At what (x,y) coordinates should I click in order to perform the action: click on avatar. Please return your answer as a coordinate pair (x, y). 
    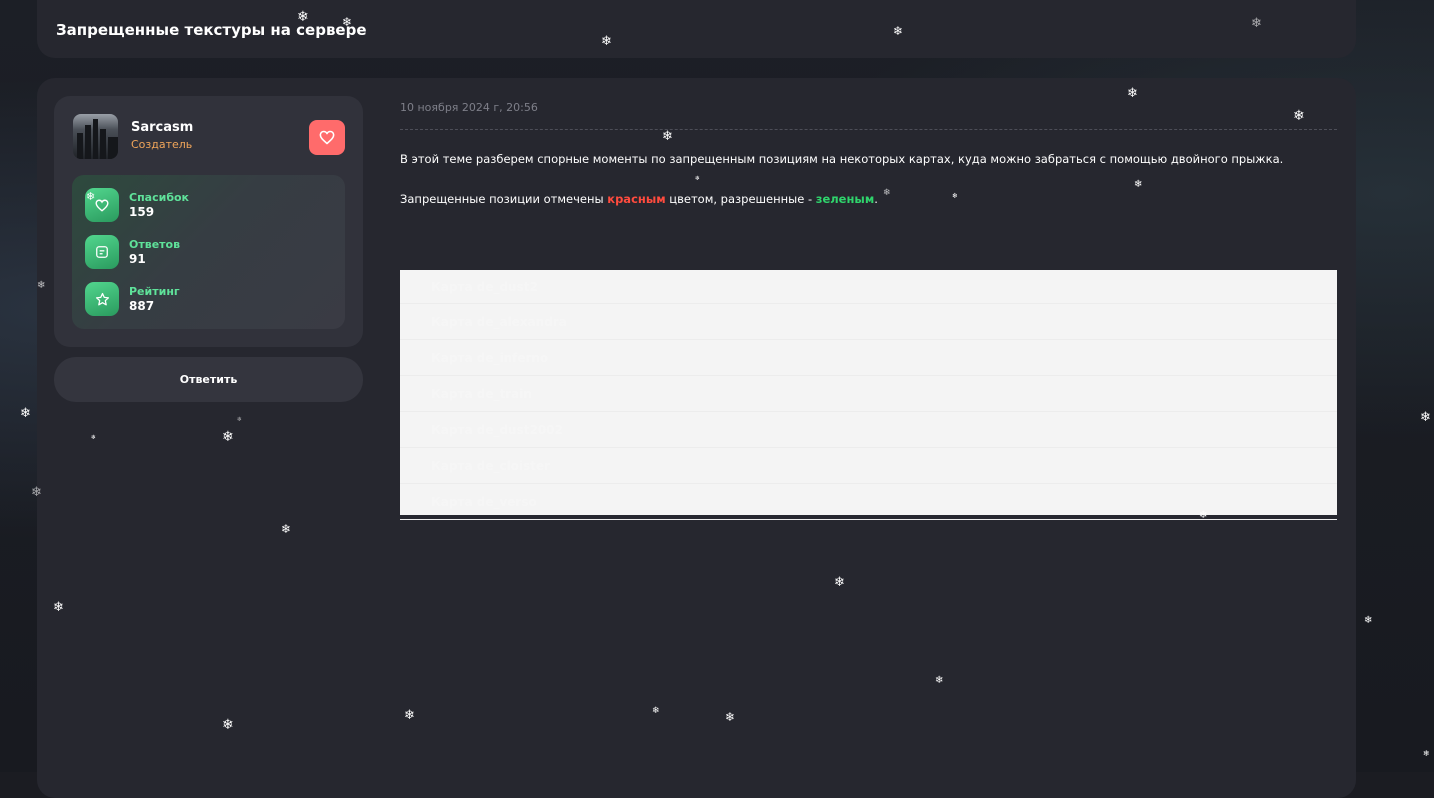
    Looking at the image, I should click on (95, 136).